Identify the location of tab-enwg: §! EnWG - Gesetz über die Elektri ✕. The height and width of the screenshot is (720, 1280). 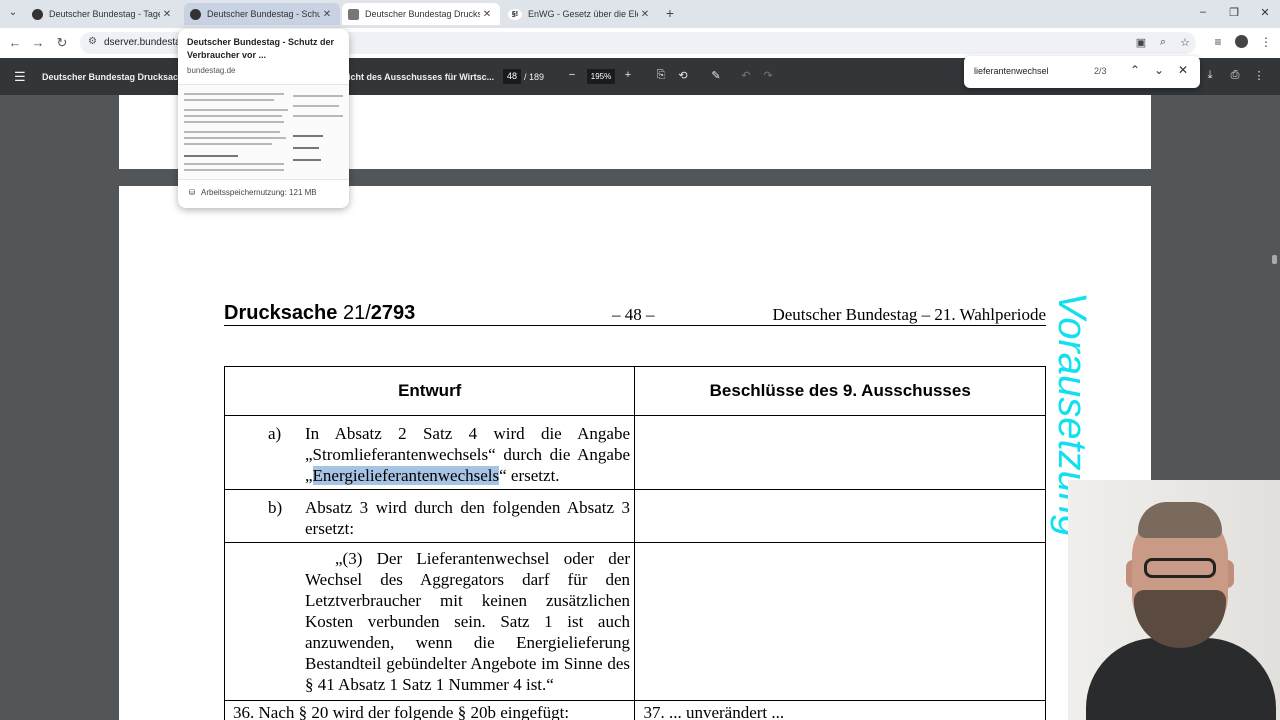
(580, 14).